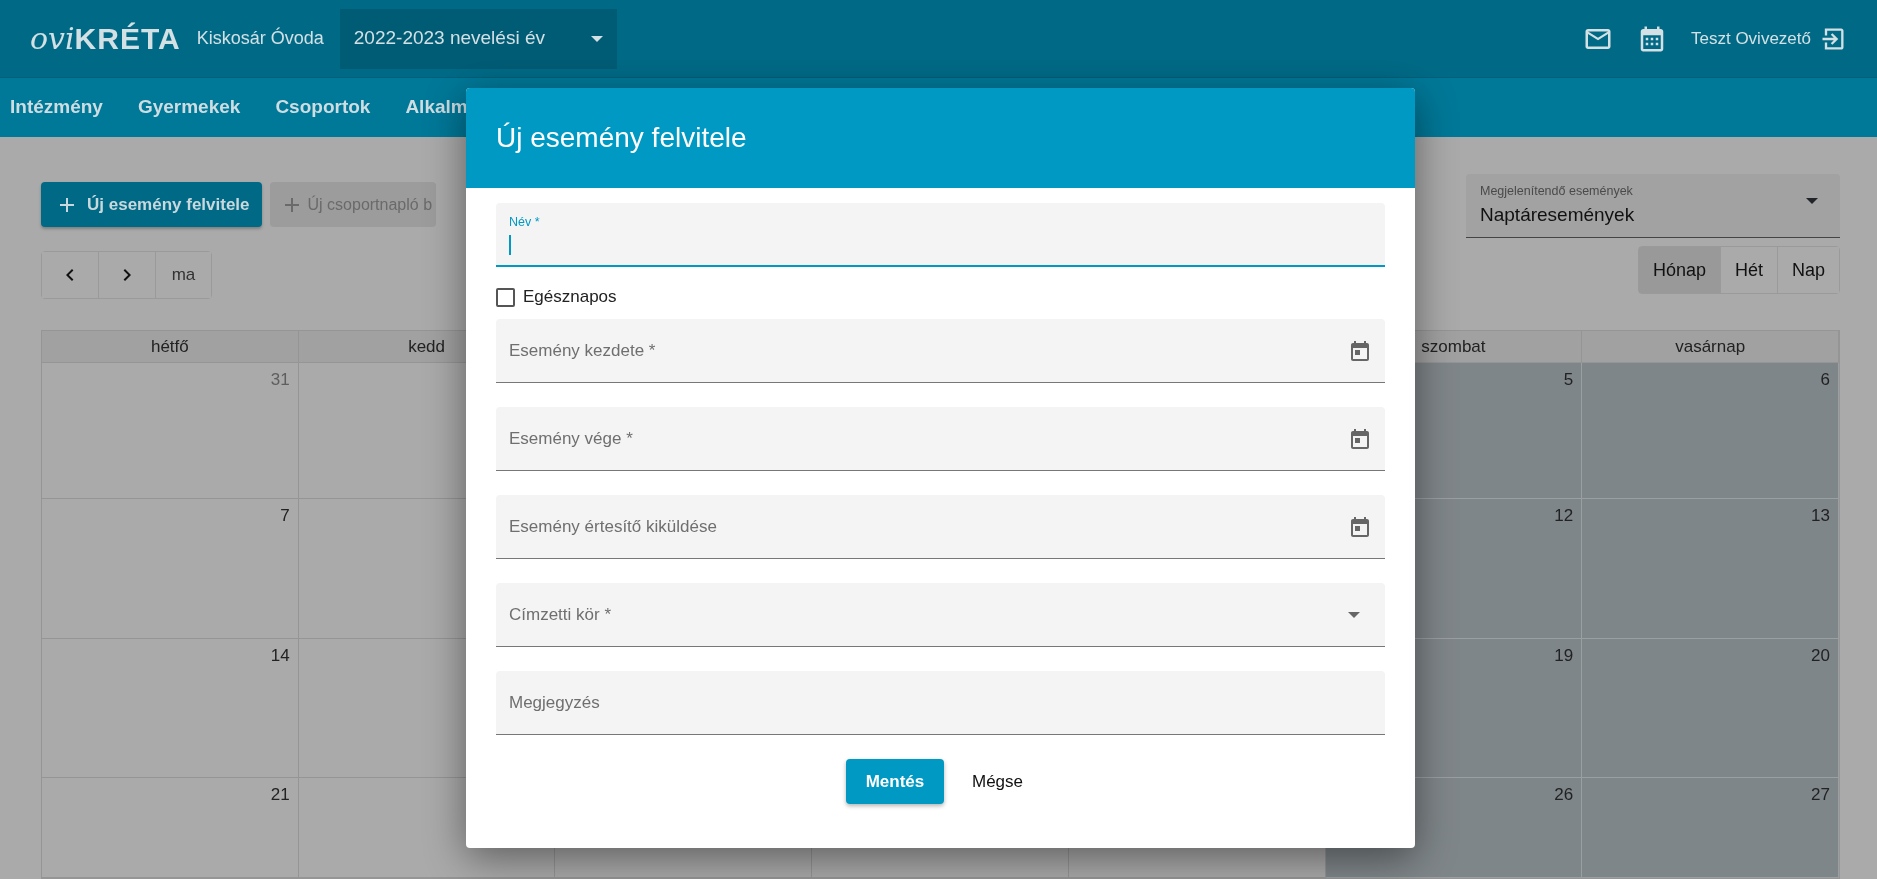 Image resolution: width=1877 pixels, height=879 pixels. What do you see at coordinates (940, 439) in the screenshot?
I see `date-field: Esemény vége *` at bounding box center [940, 439].